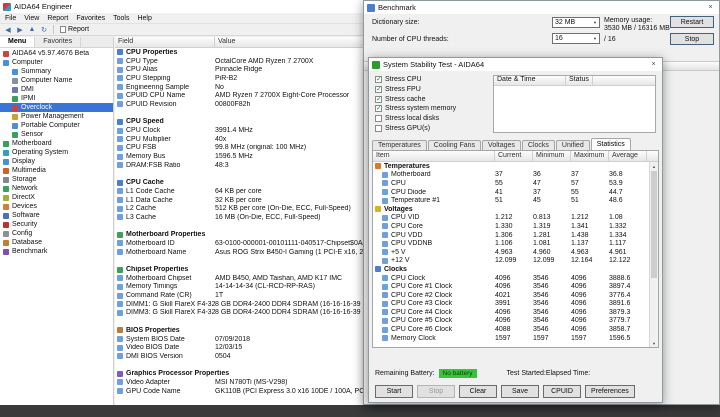  I want to click on sidebar-tree-item: Database, so click(56, 242).